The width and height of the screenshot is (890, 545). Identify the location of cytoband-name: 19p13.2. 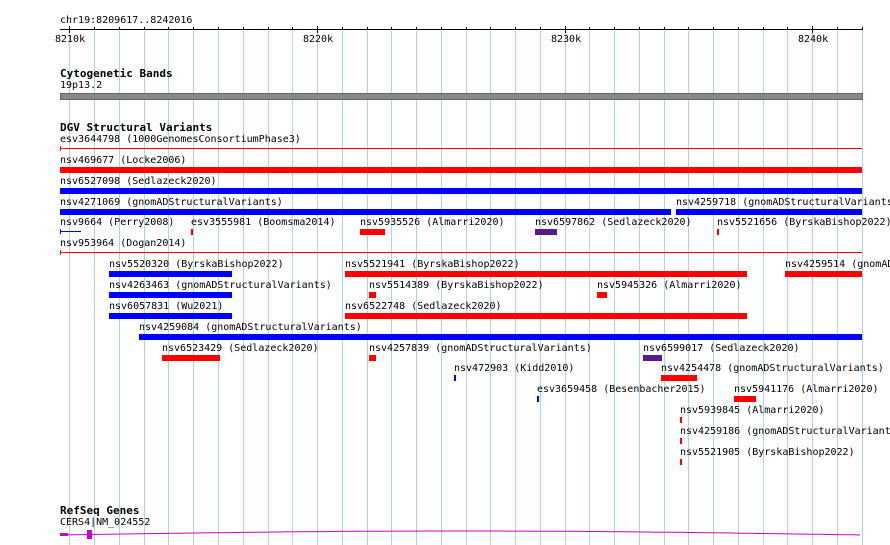
(81, 85).